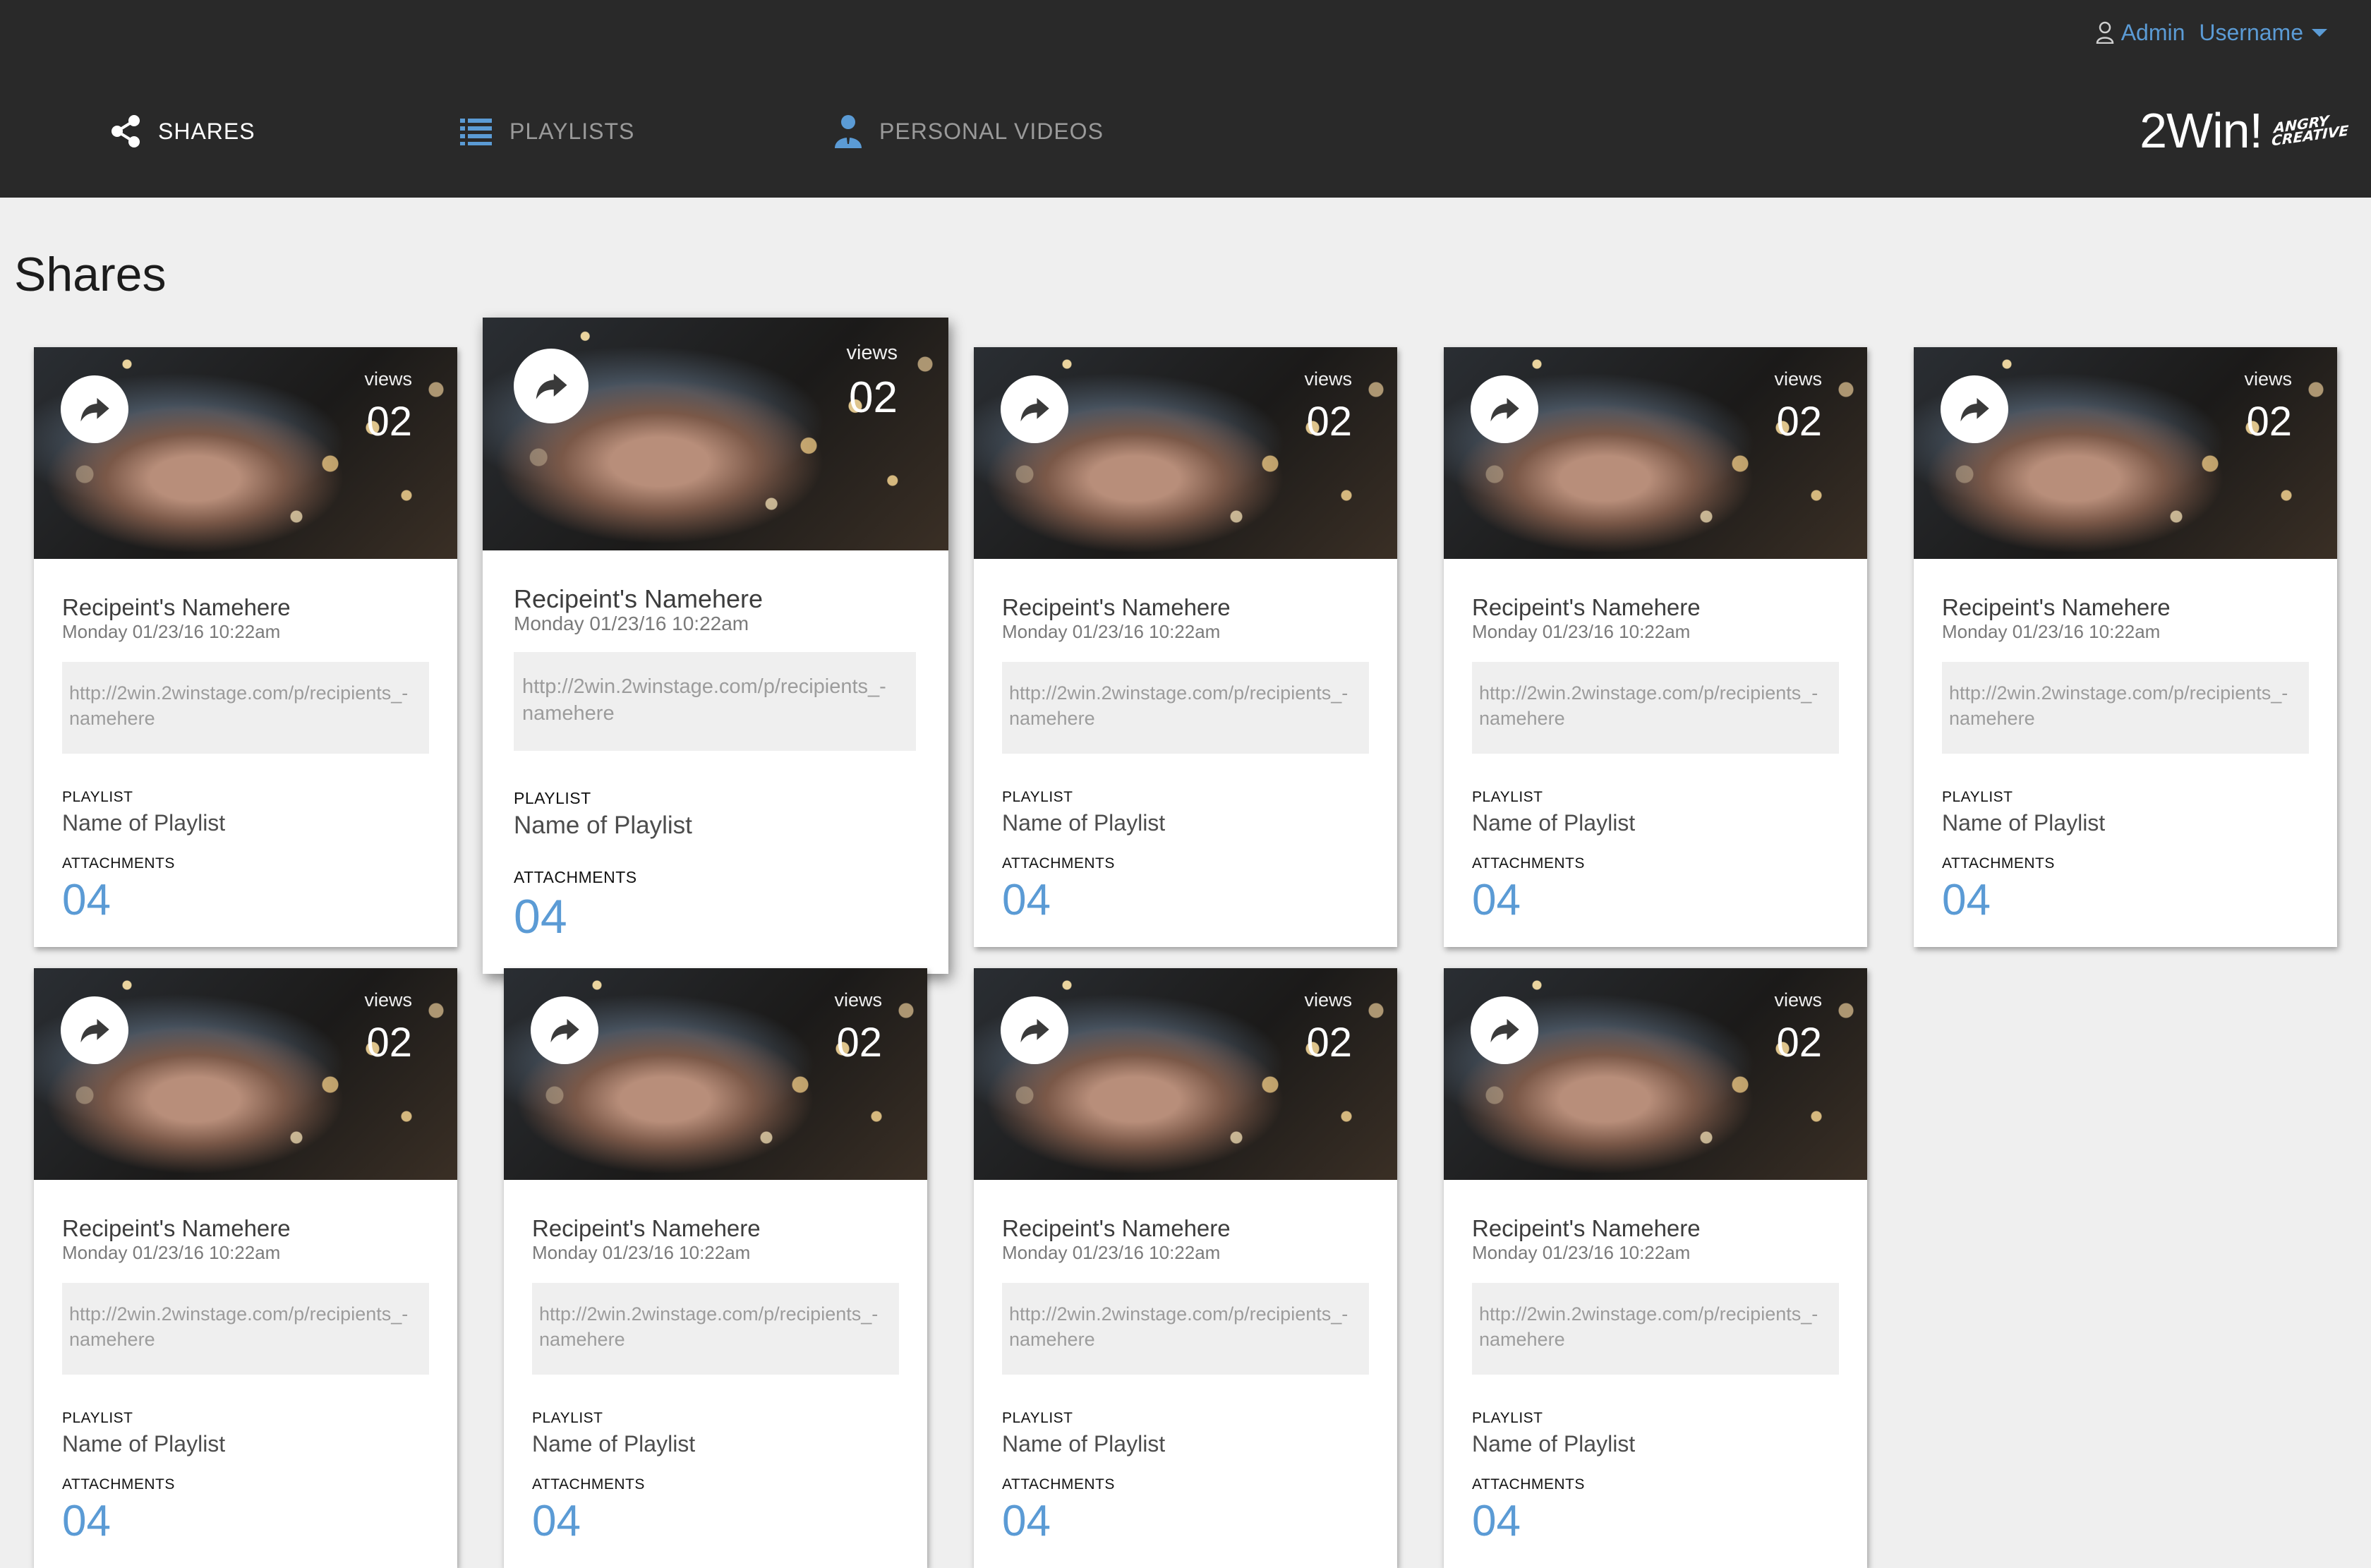  I want to click on nav-personal-videos: PERSONAL VIDEOS, so click(969, 131).